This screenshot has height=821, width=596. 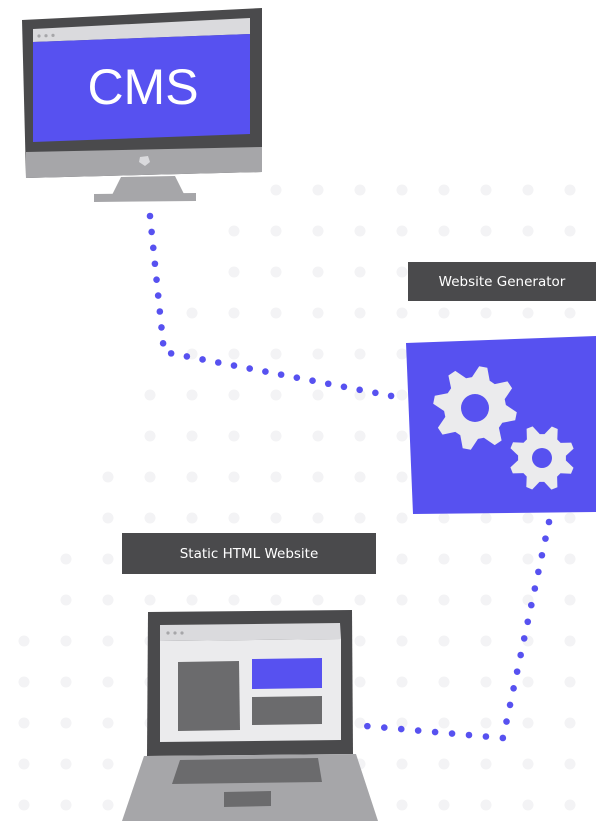 What do you see at coordinates (145, 197) in the screenshot?
I see `monitor-base` at bounding box center [145, 197].